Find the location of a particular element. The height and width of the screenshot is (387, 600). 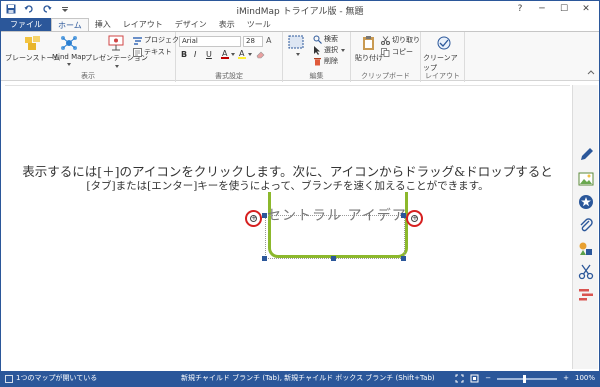

clipboard-group-label: クリップボード is located at coordinates (385, 76).